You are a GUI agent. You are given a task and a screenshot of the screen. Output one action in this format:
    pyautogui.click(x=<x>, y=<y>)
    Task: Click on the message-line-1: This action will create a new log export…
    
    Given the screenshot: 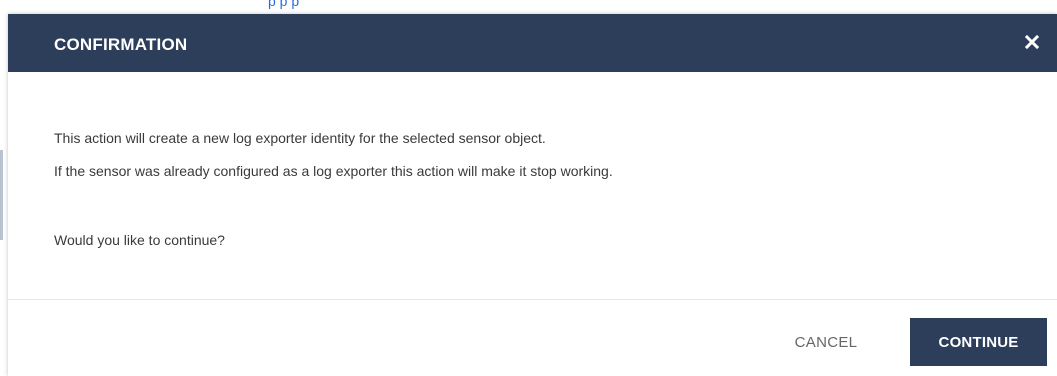 What is the action you would take?
    pyautogui.click(x=300, y=138)
    